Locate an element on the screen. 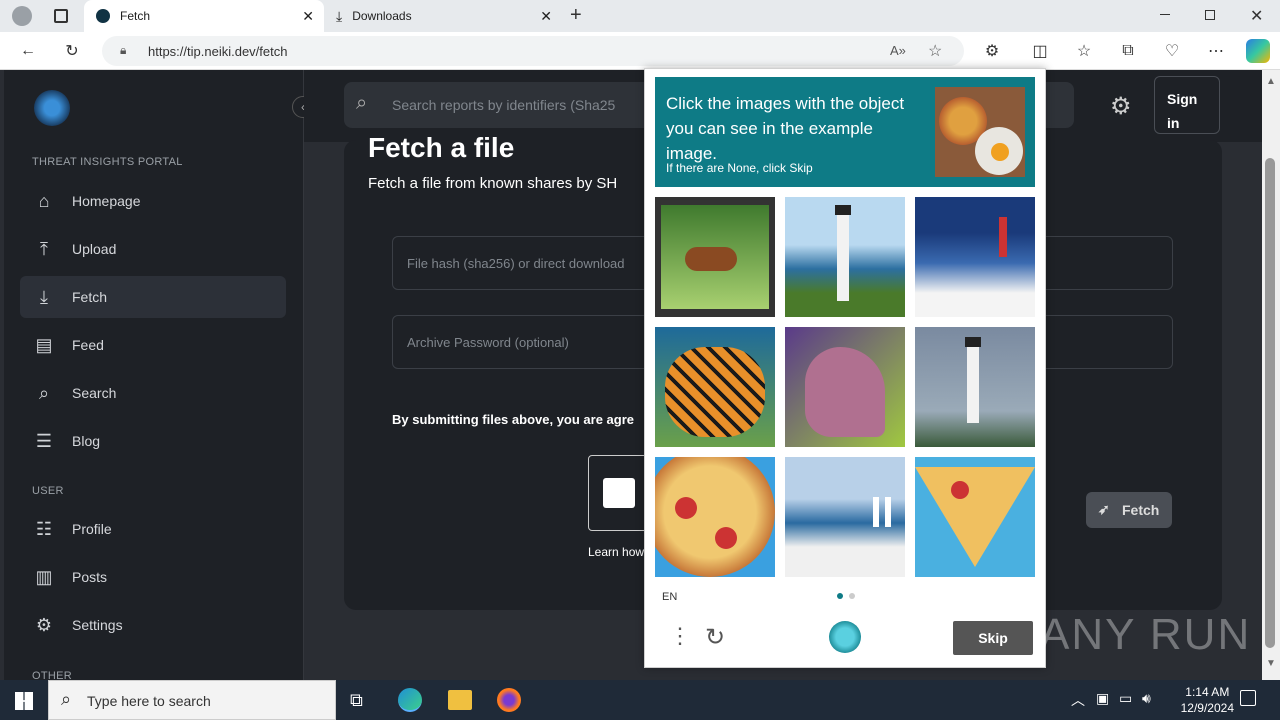  notifications-icon is located at coordinates (1248, 698).